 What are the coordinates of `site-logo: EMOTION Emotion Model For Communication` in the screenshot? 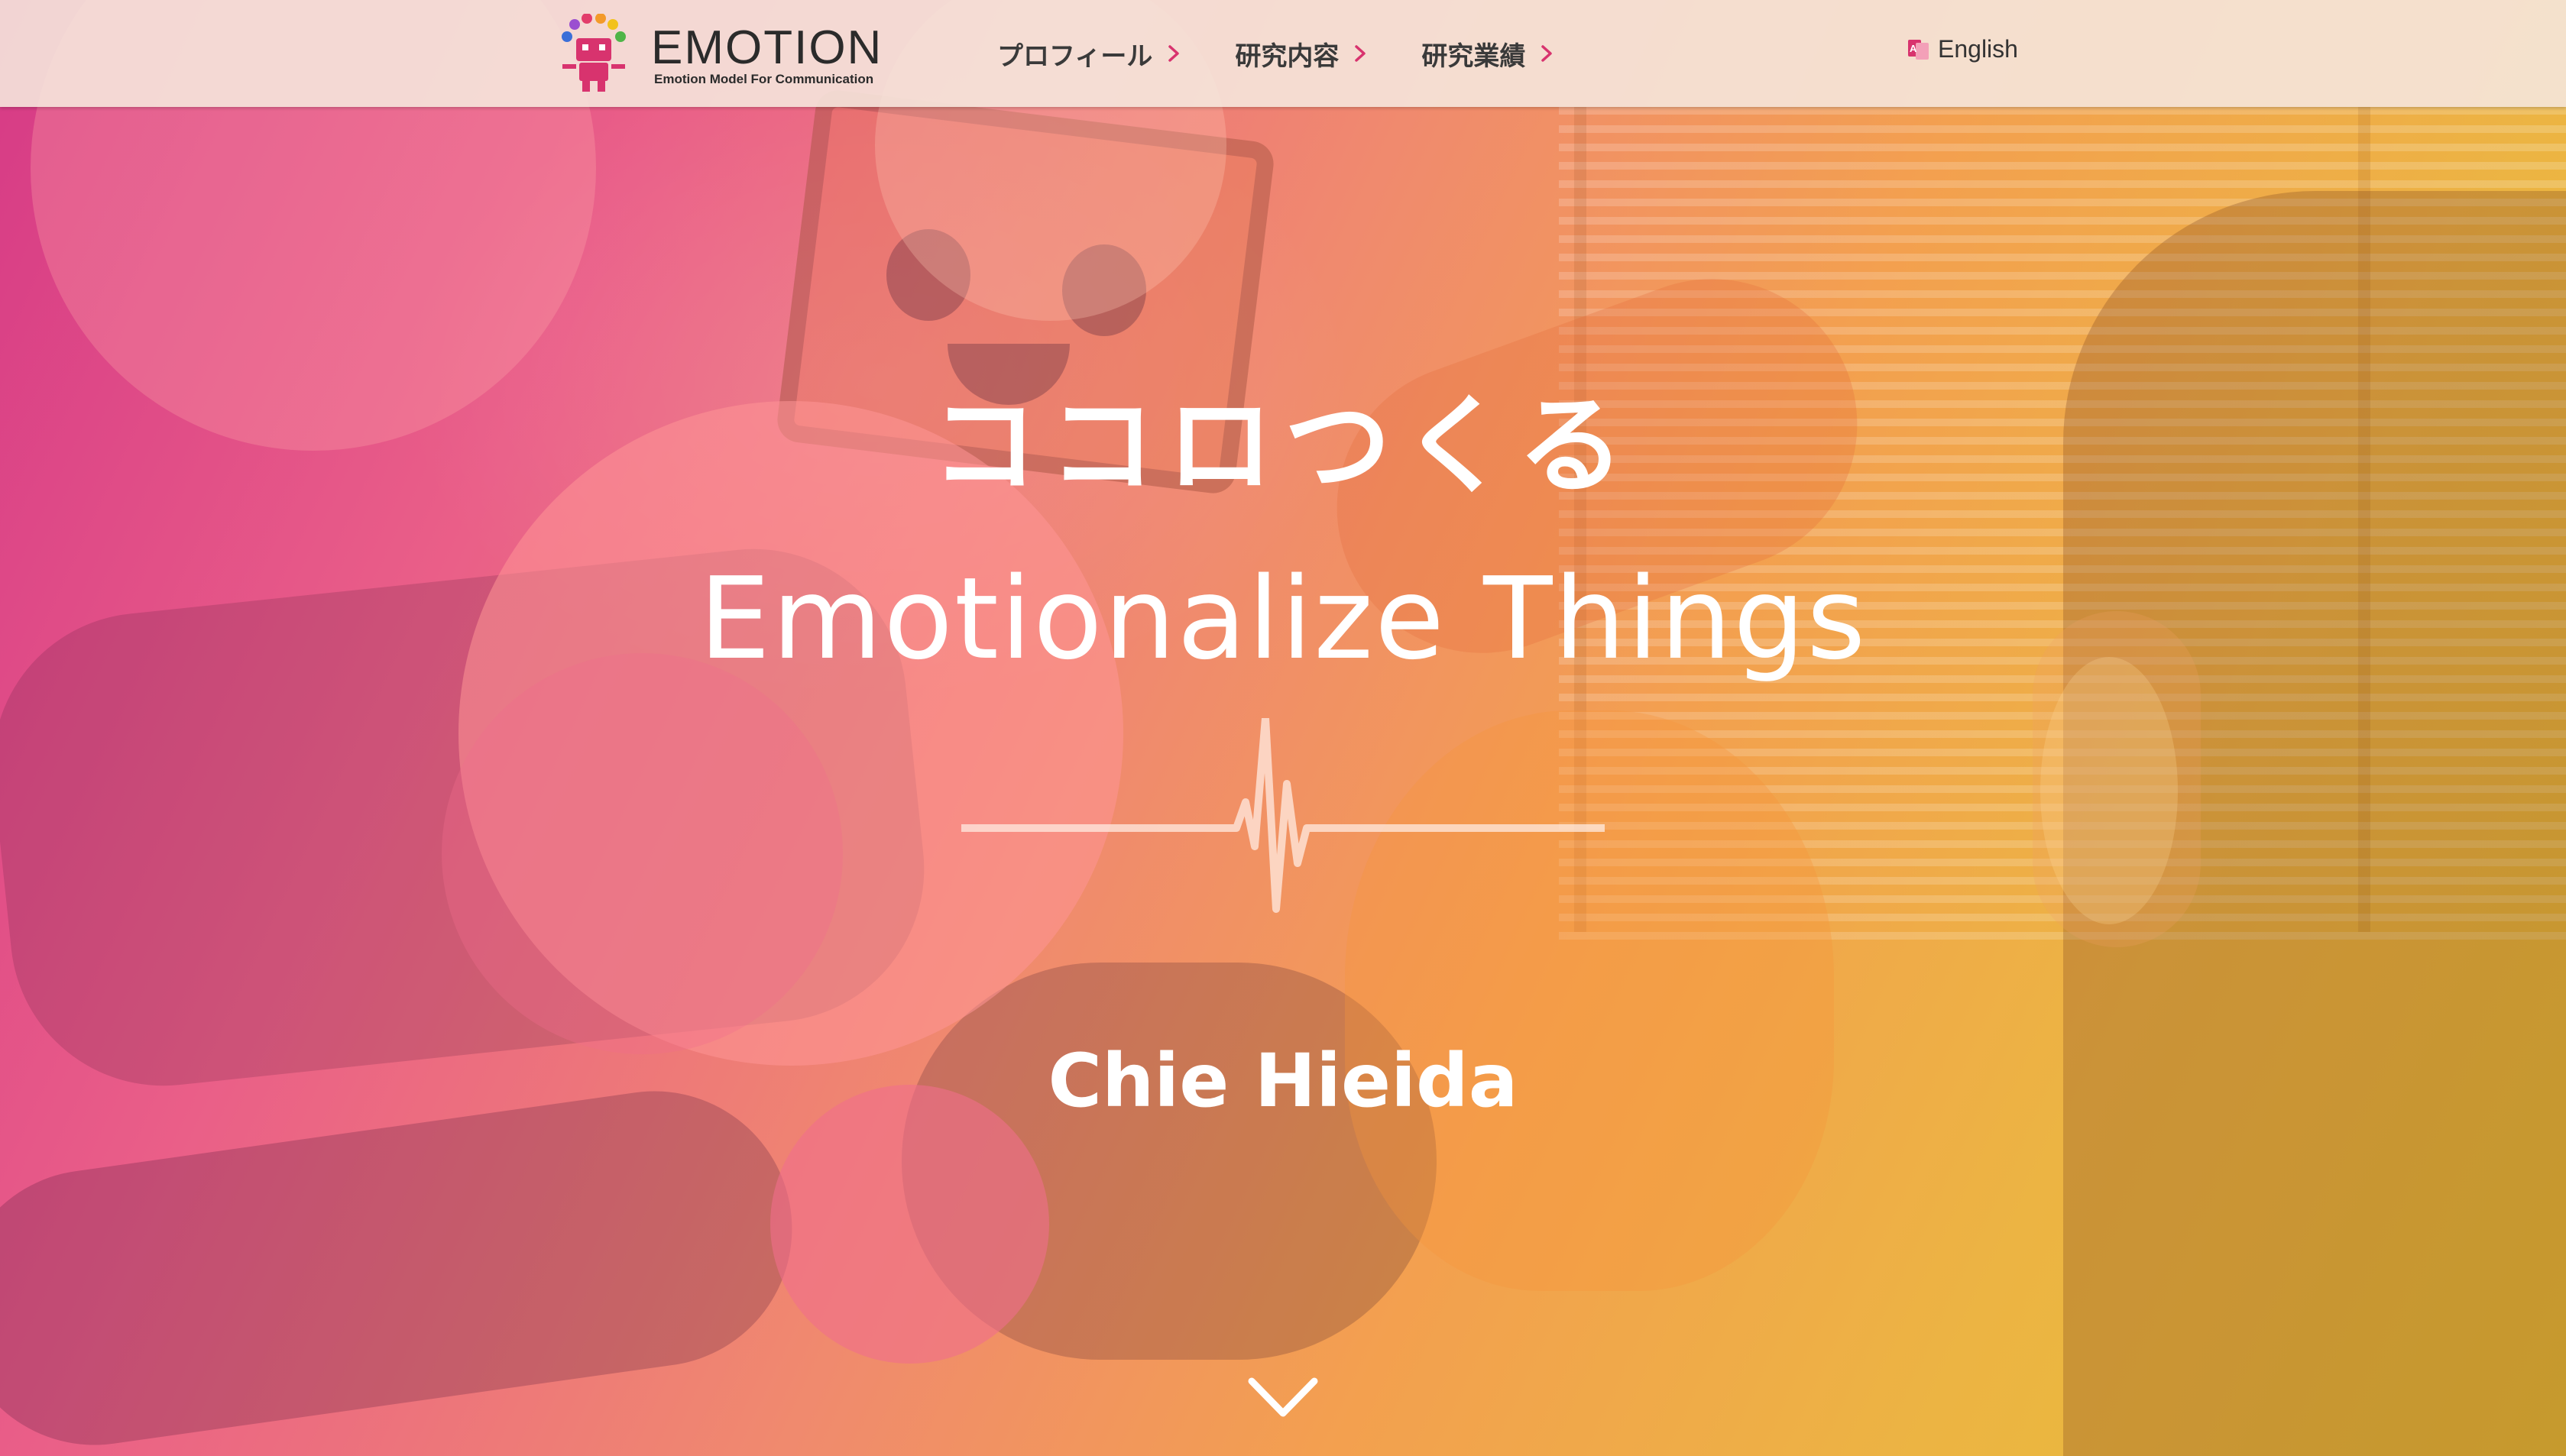 It's located at (717, 54).